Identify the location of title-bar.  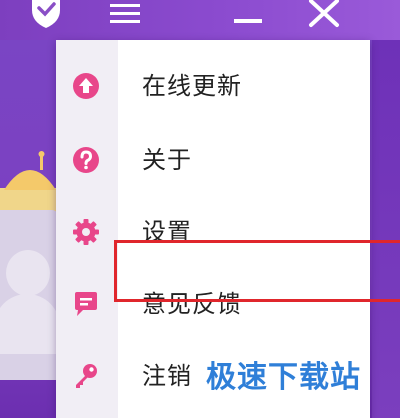
(200, 20).